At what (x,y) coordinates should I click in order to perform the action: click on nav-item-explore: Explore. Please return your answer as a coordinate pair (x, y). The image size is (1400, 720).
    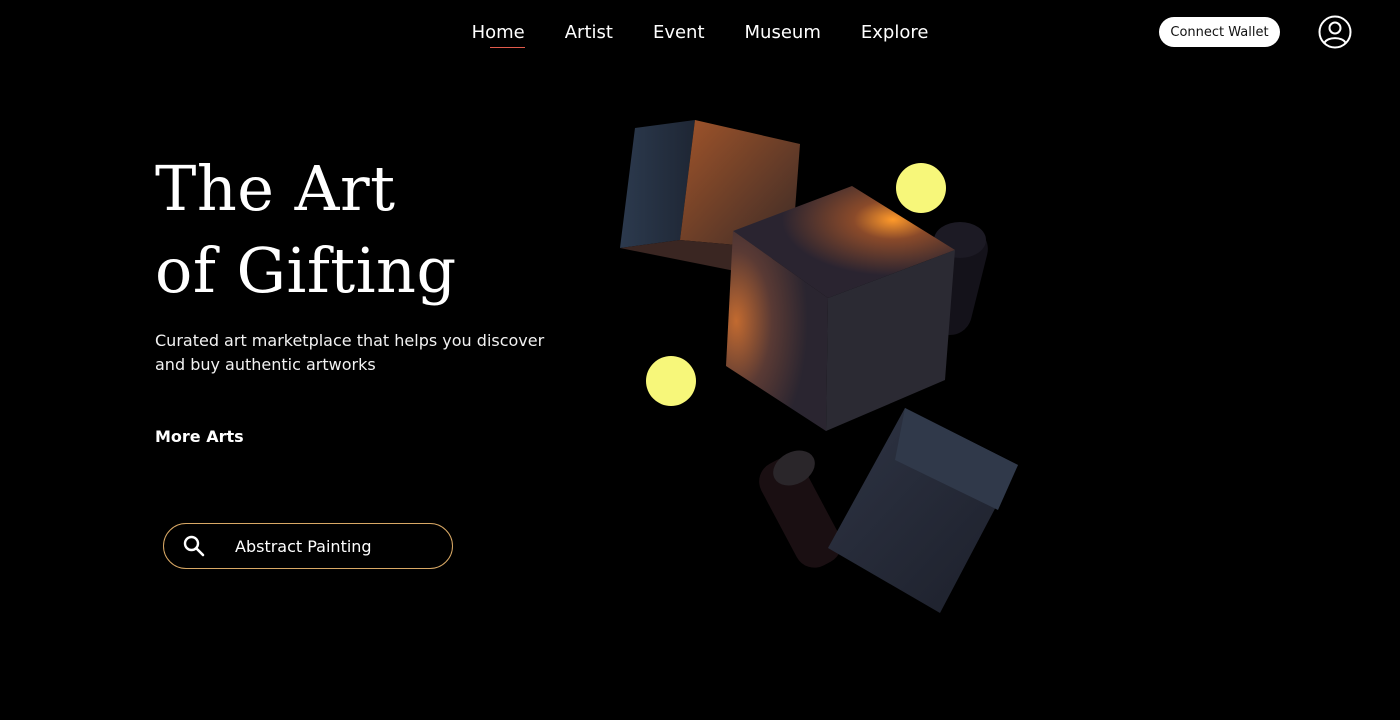
    Looking at the image, I should click on (895, 33).